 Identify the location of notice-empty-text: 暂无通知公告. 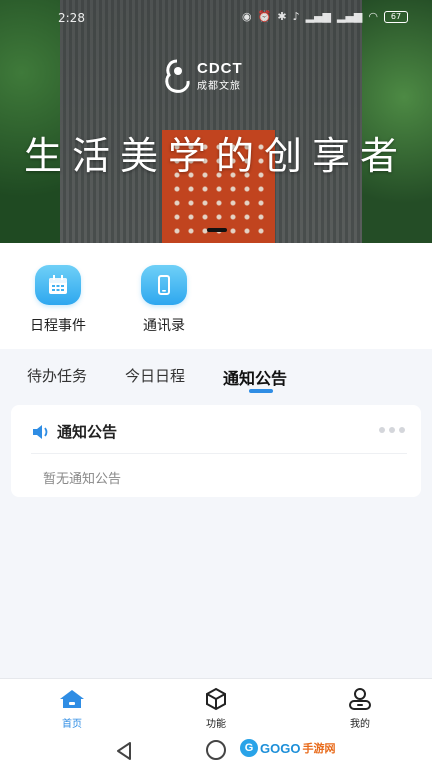
(82, 479).